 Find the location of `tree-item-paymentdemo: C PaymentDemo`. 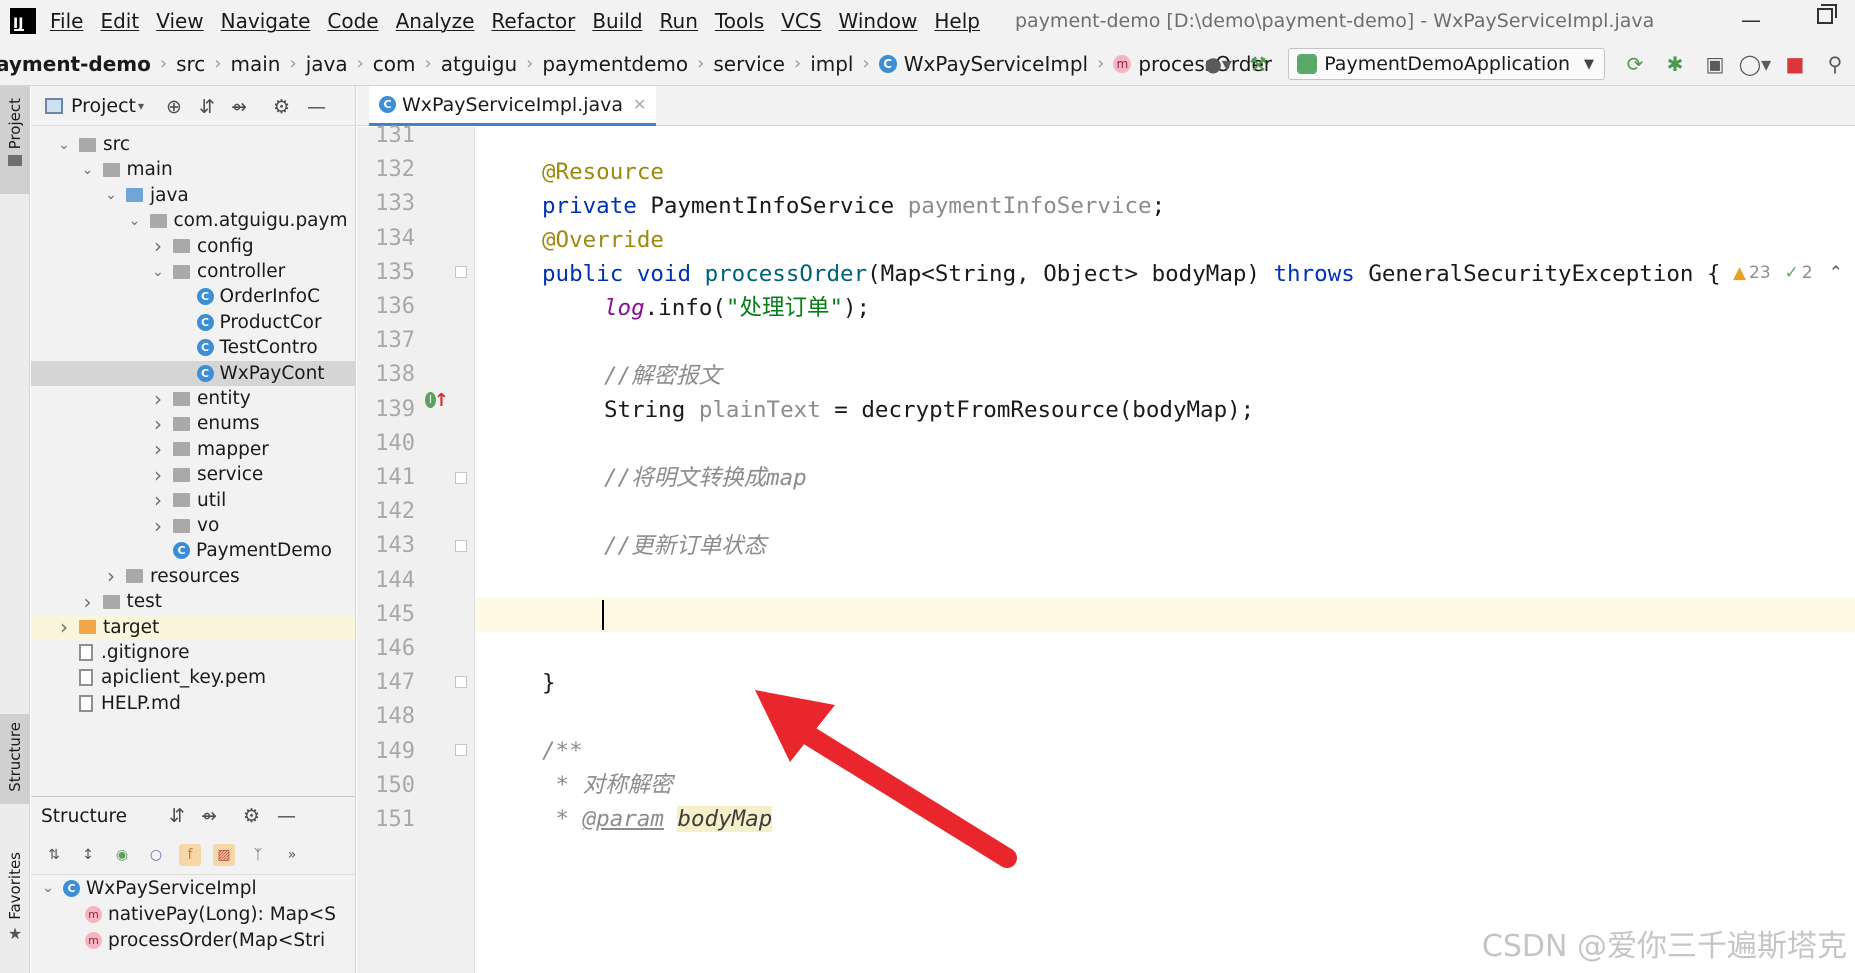

tree-item-paymentdemo: C PaymentDemo is located at coordinates (193, 550).